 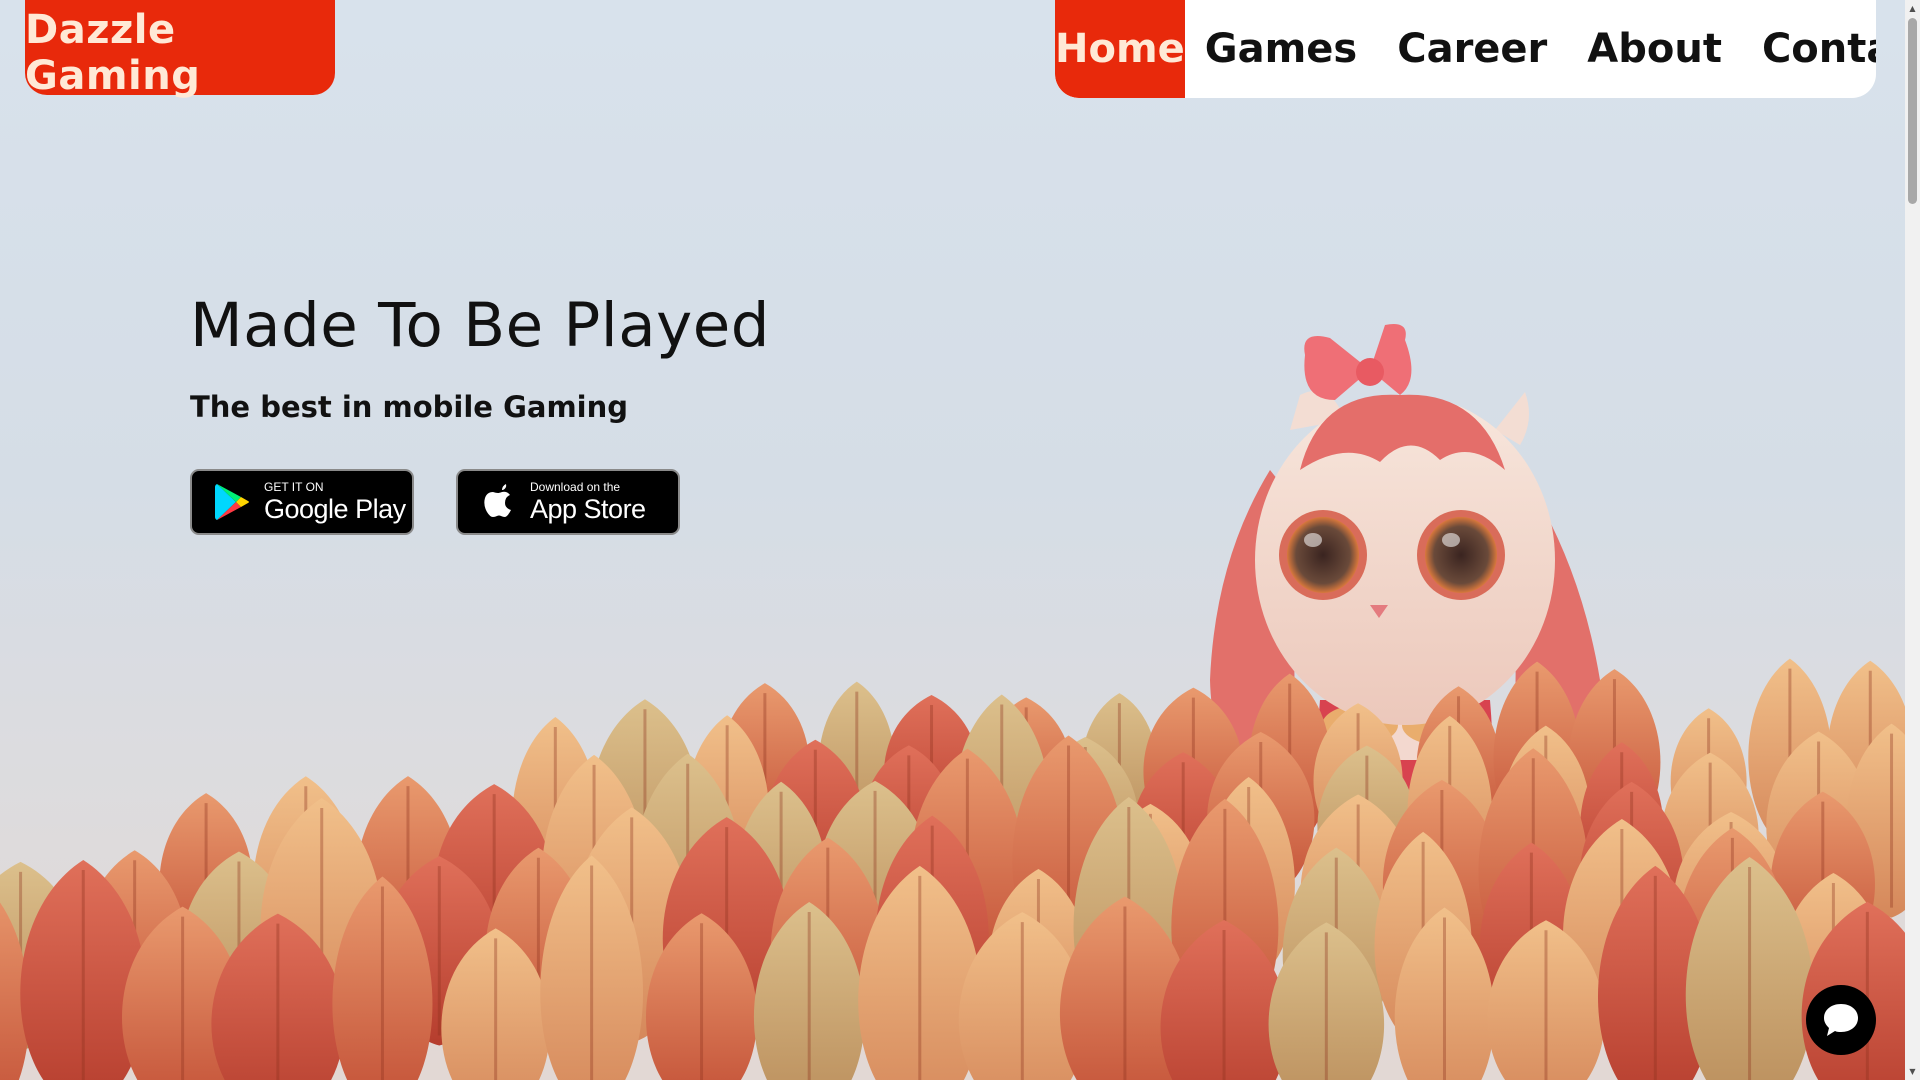 I want to click on main-nav: Home Games Career About Contact, so click(x=1465, y=49).